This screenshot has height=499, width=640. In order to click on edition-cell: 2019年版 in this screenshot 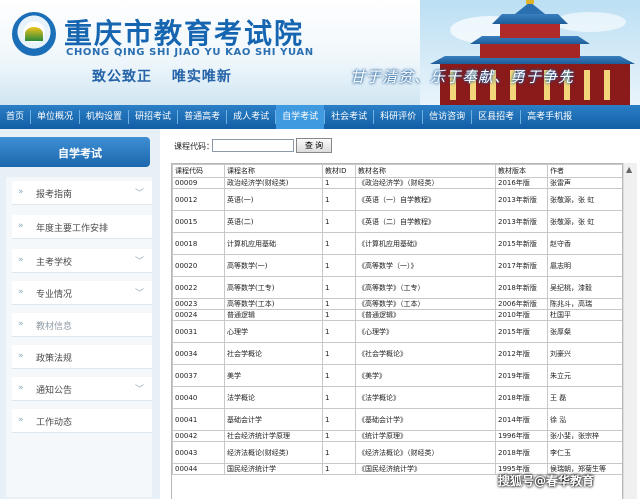, I will do `click(521, 375)`.